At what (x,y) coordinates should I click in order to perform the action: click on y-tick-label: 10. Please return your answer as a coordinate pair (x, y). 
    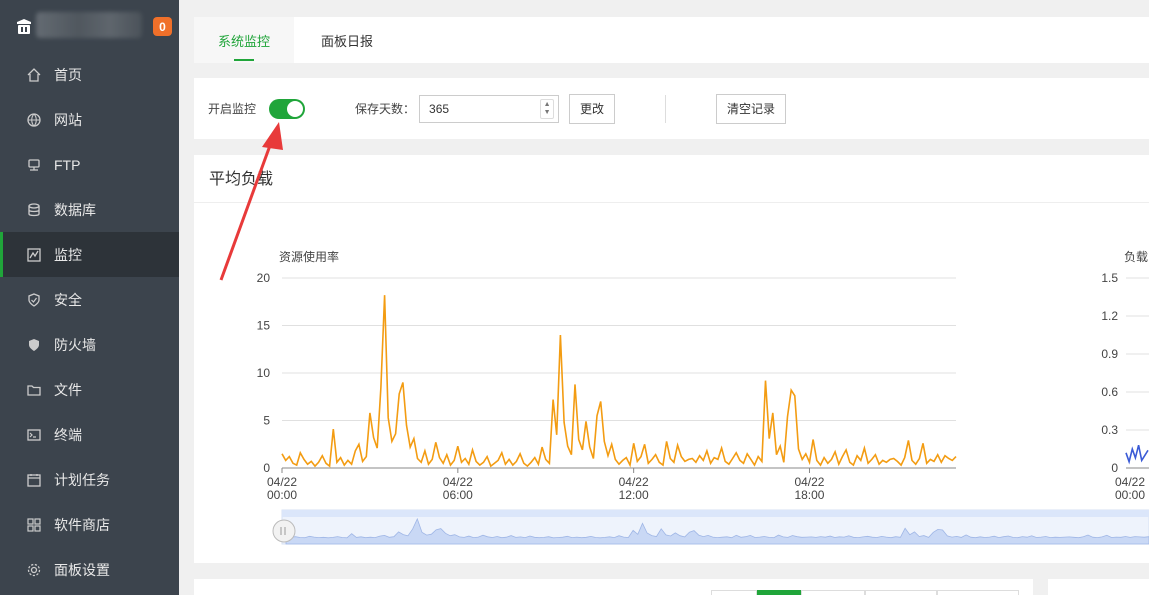
    Looking at the image, I should click on (264, 373).